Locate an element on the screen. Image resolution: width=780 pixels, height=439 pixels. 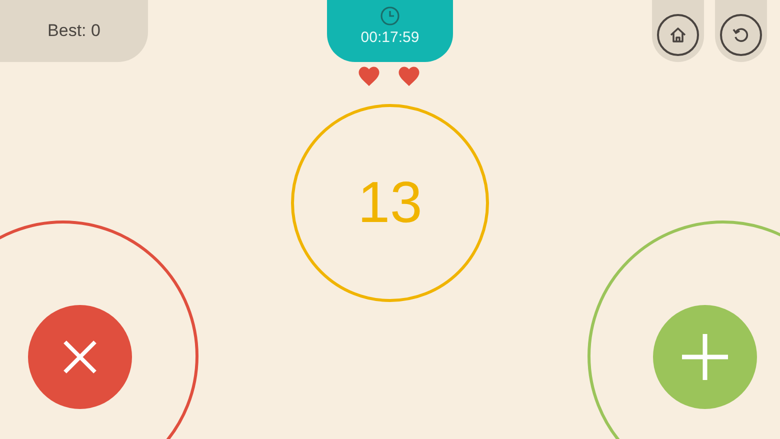
home-button is located at coordinates (678, 35).